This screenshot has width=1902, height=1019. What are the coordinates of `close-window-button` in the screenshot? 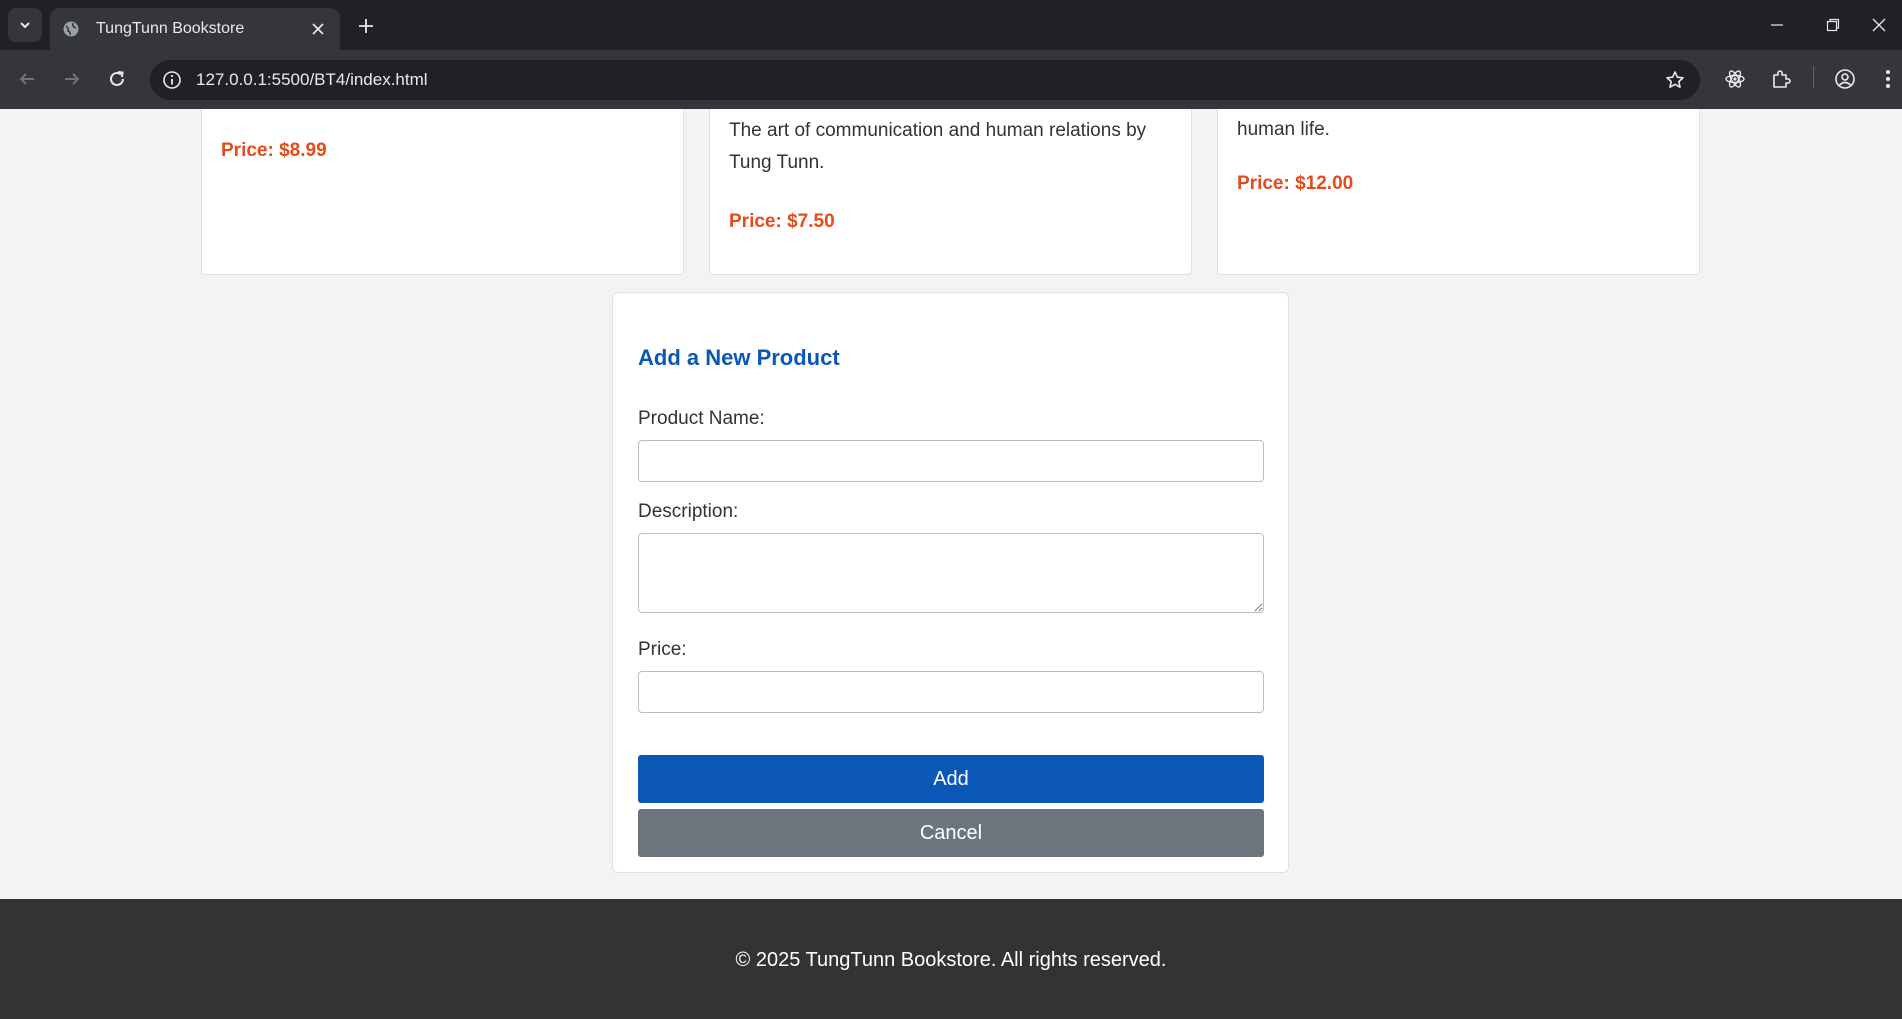 It's located at (1879, 25).